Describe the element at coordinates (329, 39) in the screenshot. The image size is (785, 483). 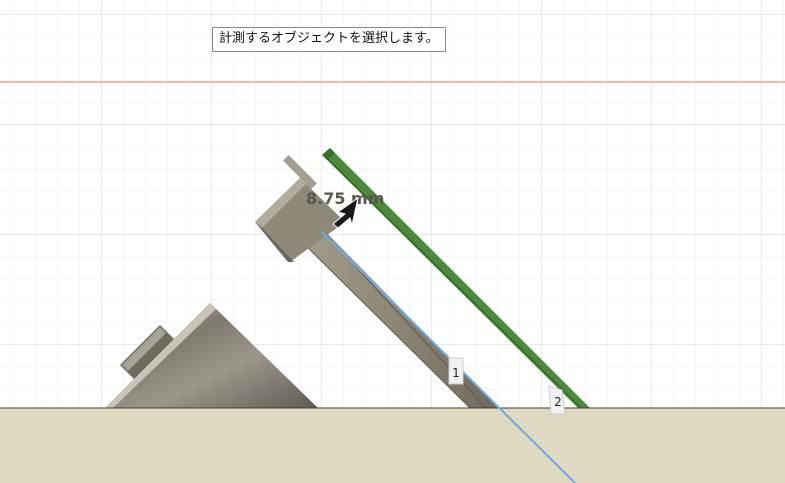
I see `measure-hint-tooltip: 計測するオブジェクトを選択します。` at that location.